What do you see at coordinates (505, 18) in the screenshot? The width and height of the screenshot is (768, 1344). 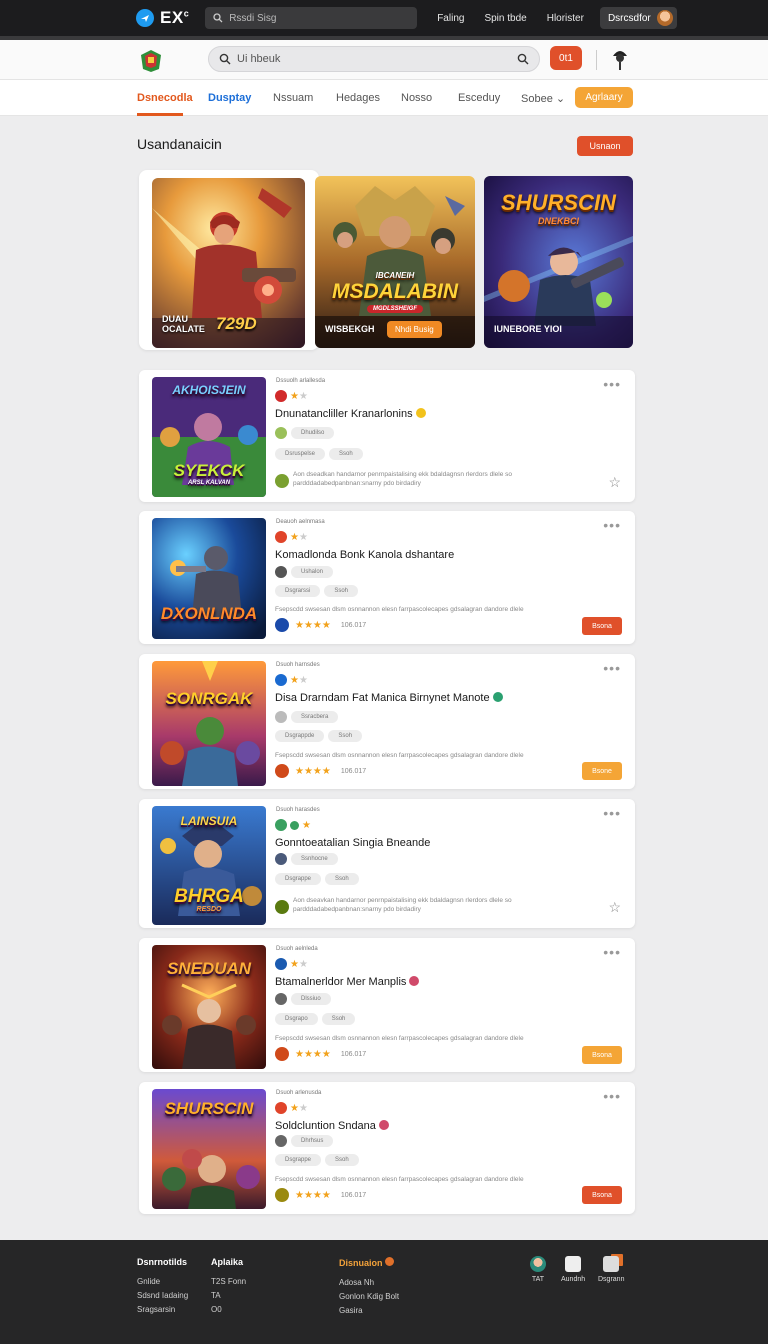 I see `top-link-2: Spin tbde` at bounding box center [505, 18].